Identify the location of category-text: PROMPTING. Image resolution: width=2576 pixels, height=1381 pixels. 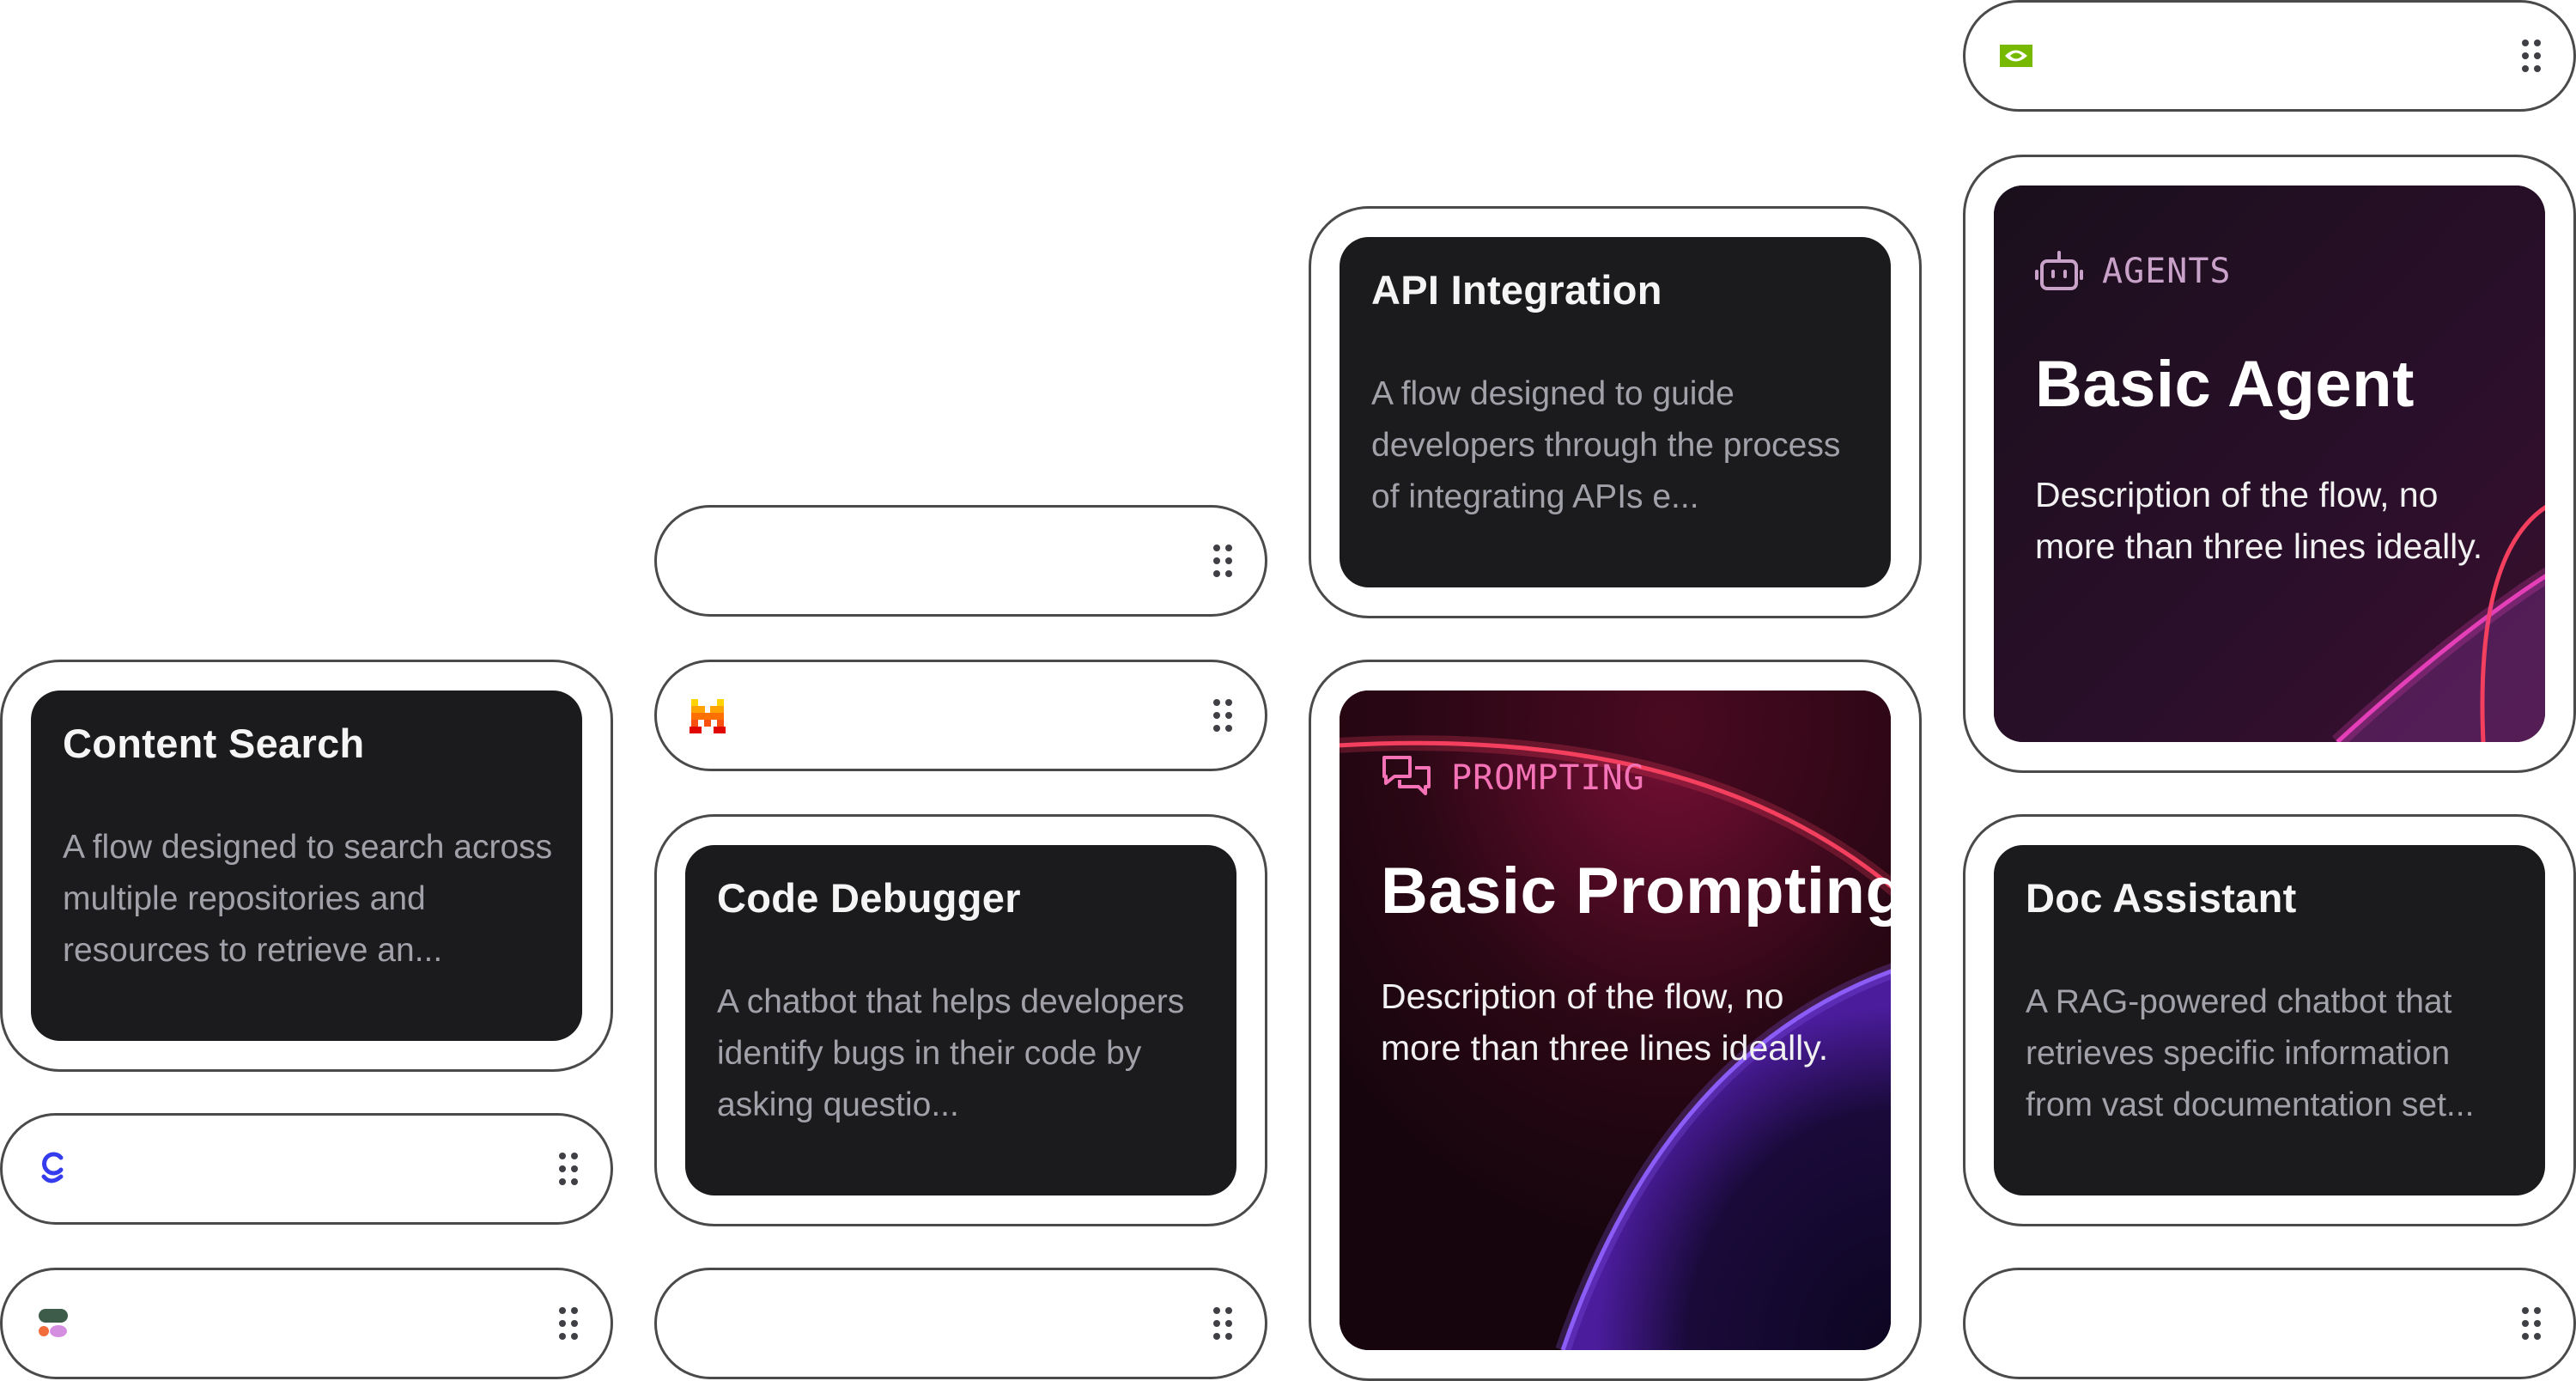
(1548, 778).